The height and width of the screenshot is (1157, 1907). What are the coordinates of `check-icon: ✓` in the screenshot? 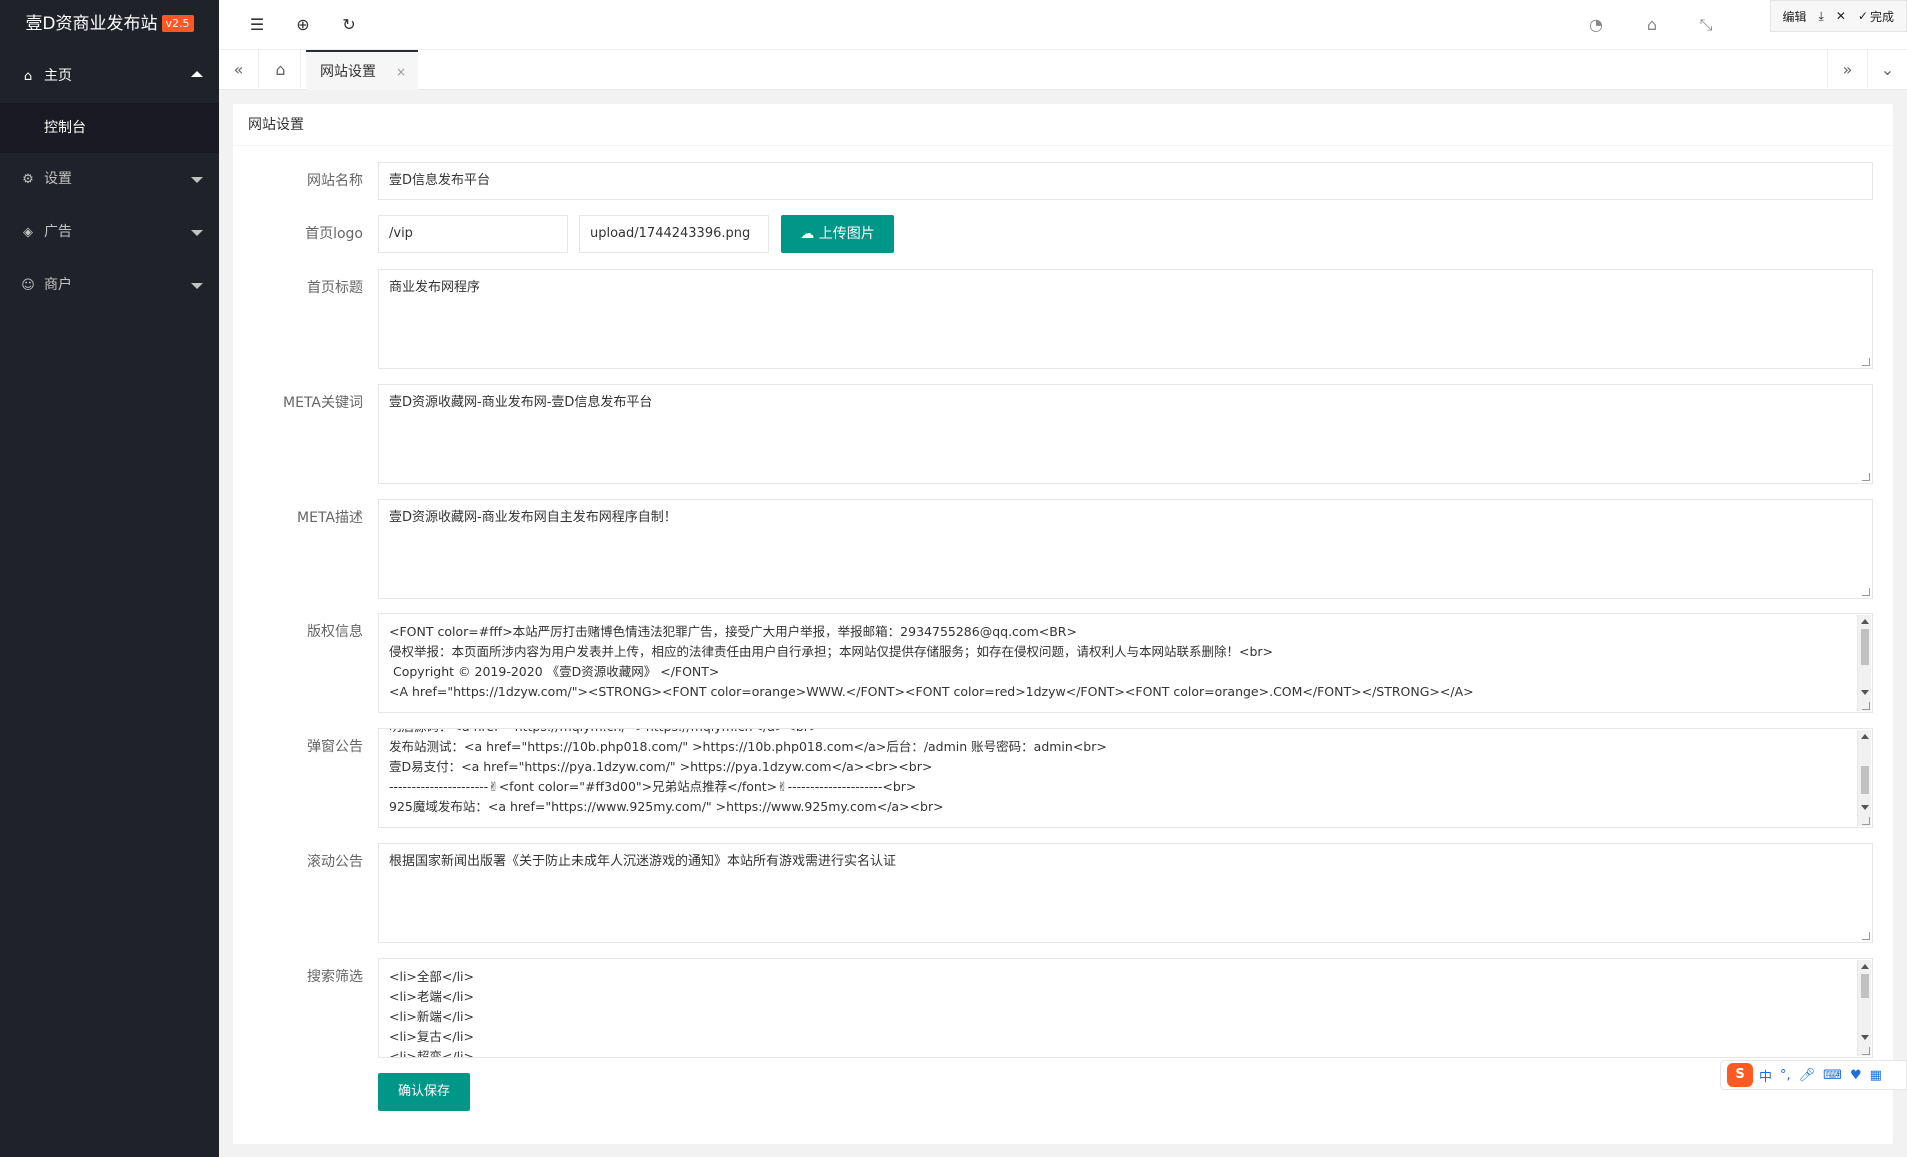 It's located at (1863, 16).